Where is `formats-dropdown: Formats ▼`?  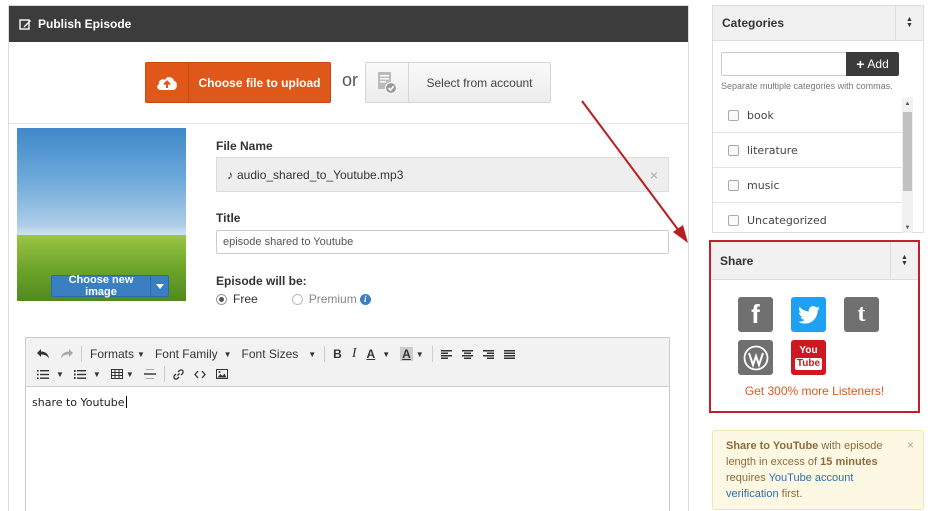 formats-dropdown: Formats ▼ is located at coordinates (117, 354).